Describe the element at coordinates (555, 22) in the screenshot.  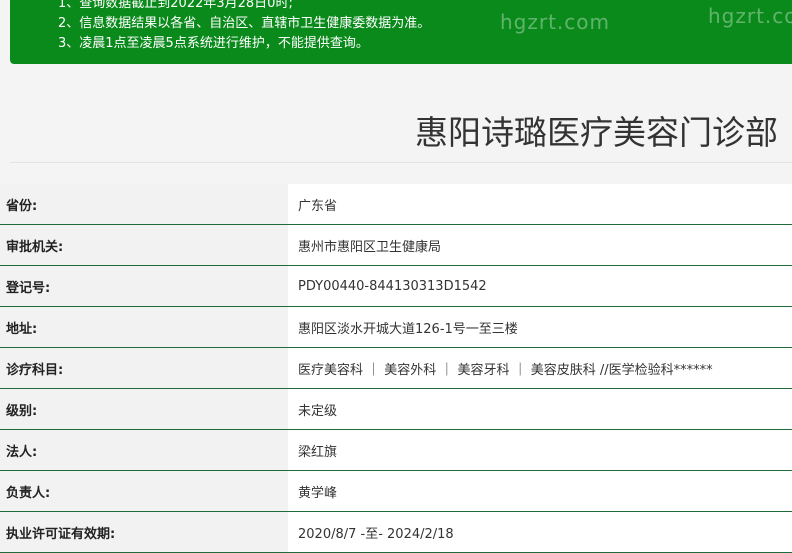
I see `watermark: hgzrt.com` at that location.